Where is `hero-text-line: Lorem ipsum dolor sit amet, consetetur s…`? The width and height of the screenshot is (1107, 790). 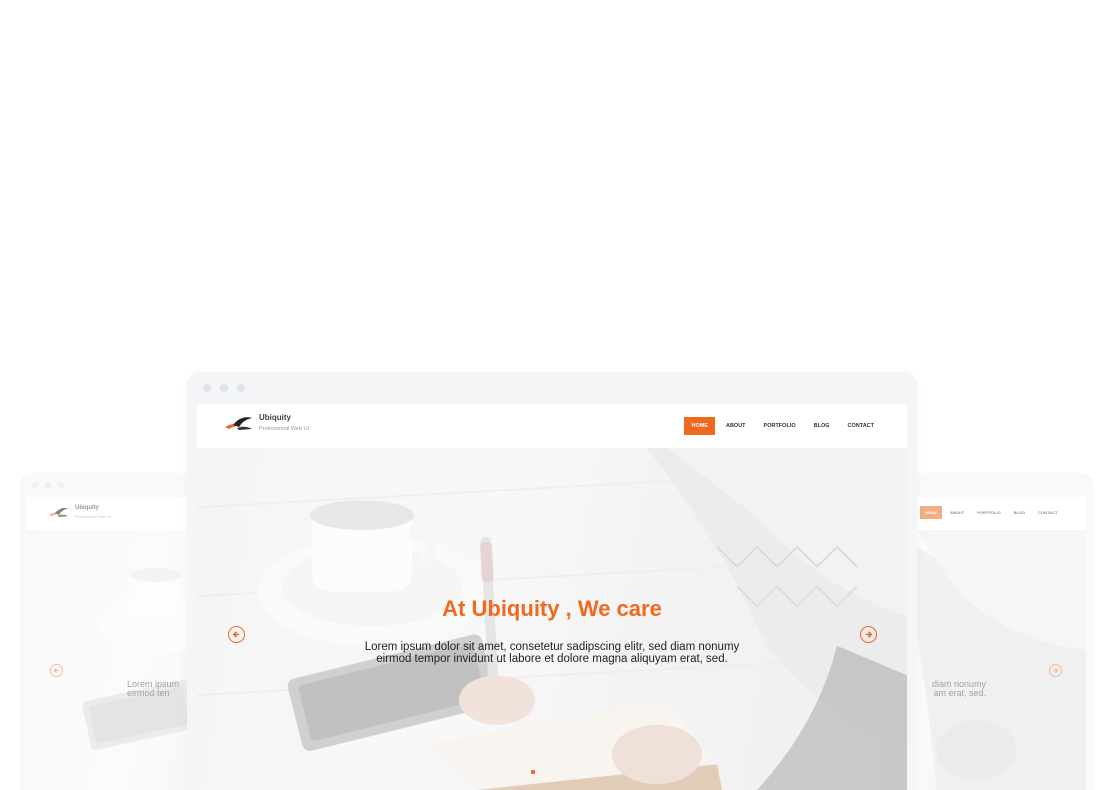 hero-text-line: Lorem ipsum dolor sit amet, consetetur s… is located at coordinates (552, 647).